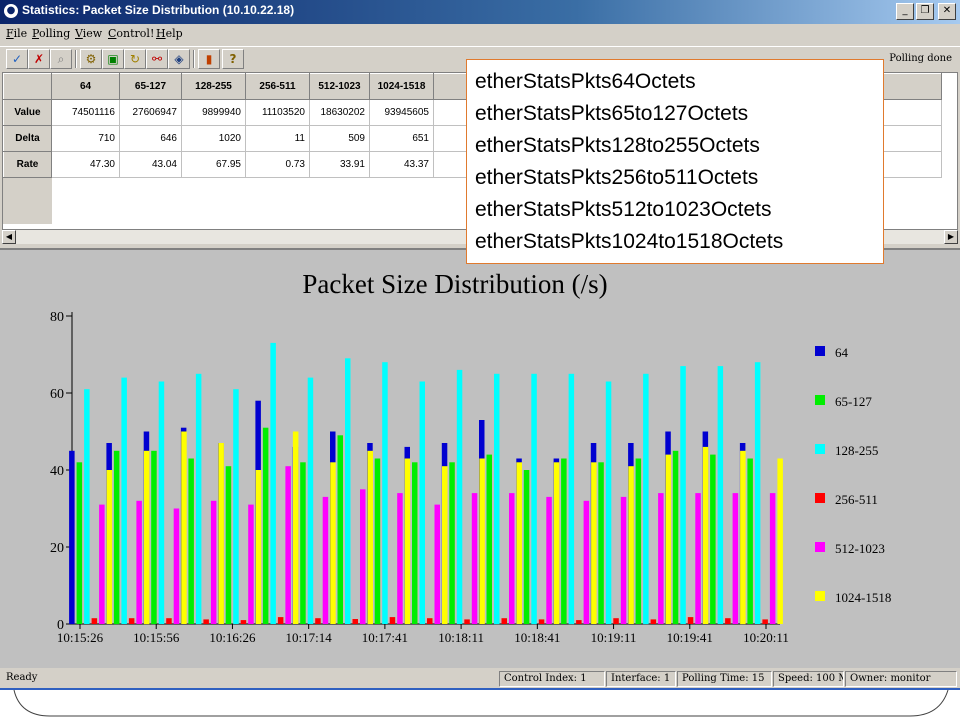 The image size is (960, 720). I want to click on cross-icon: ✗, so click(39, 59).